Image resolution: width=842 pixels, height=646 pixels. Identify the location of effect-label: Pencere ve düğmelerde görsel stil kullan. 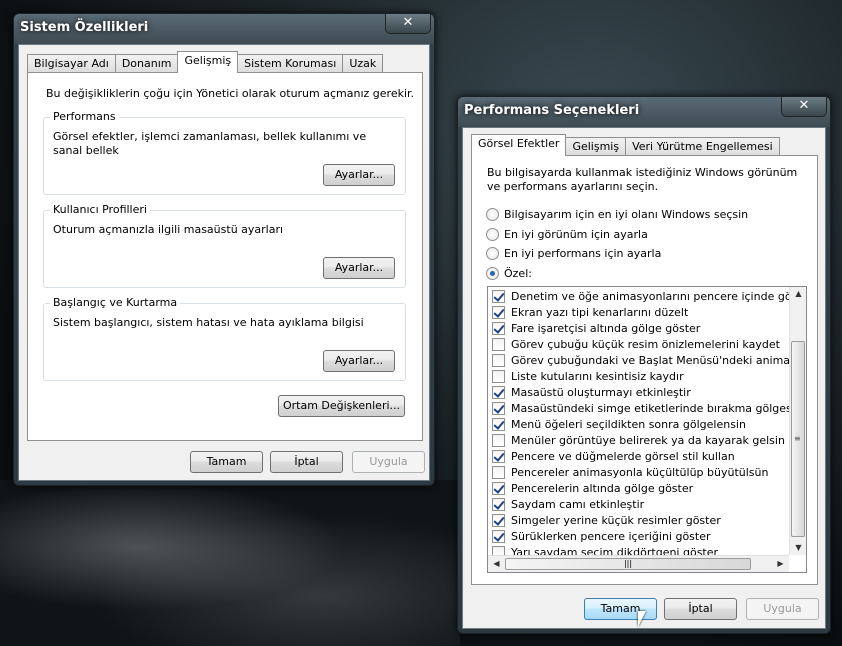
(623, 456).